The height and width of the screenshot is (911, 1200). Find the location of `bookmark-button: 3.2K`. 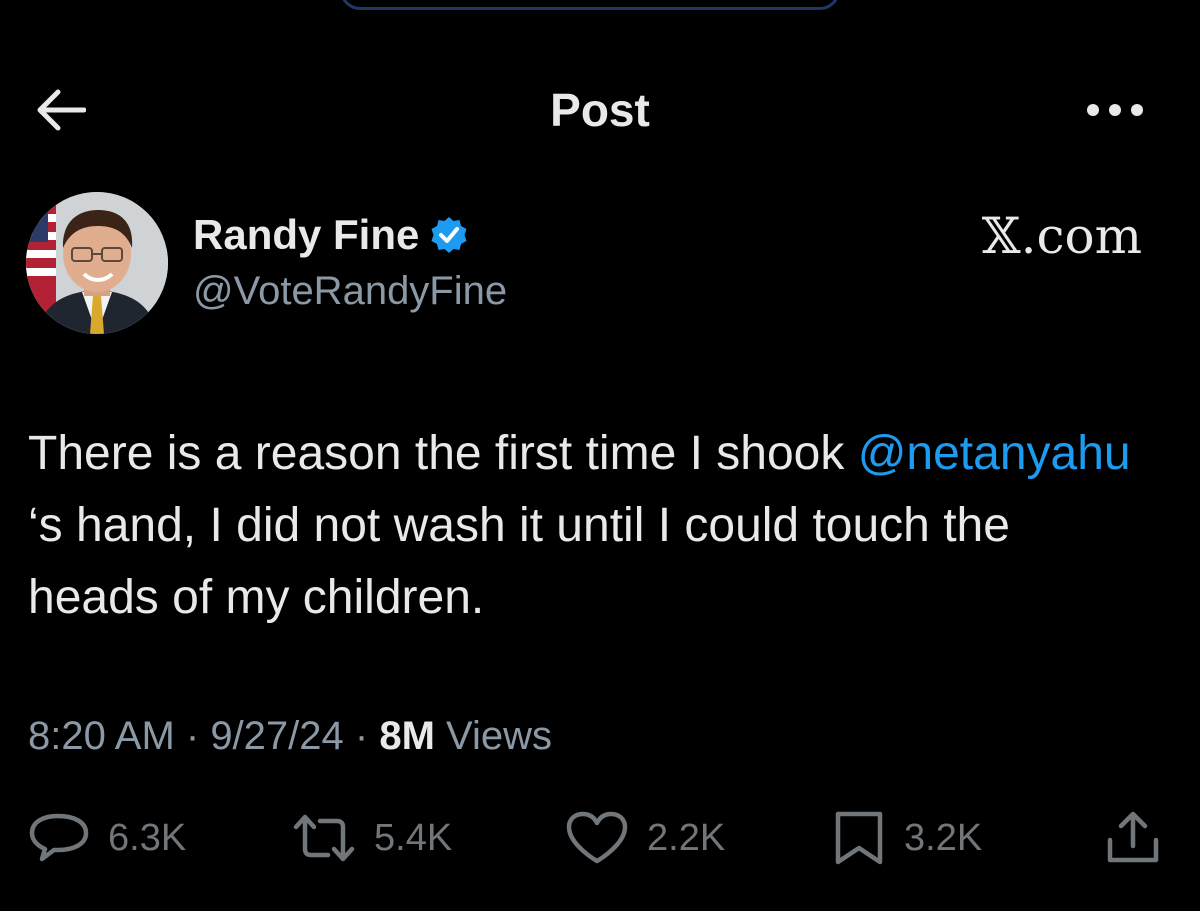

bookmark-button: 3.2K is located at coordinates (907, 838).